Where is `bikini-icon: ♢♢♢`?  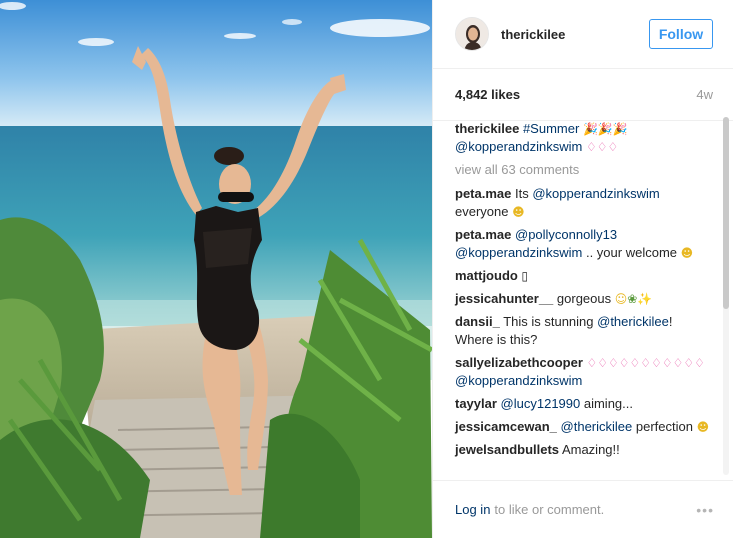 bikini-icon: ♢♢♢ is located at coordinates (602, 147).